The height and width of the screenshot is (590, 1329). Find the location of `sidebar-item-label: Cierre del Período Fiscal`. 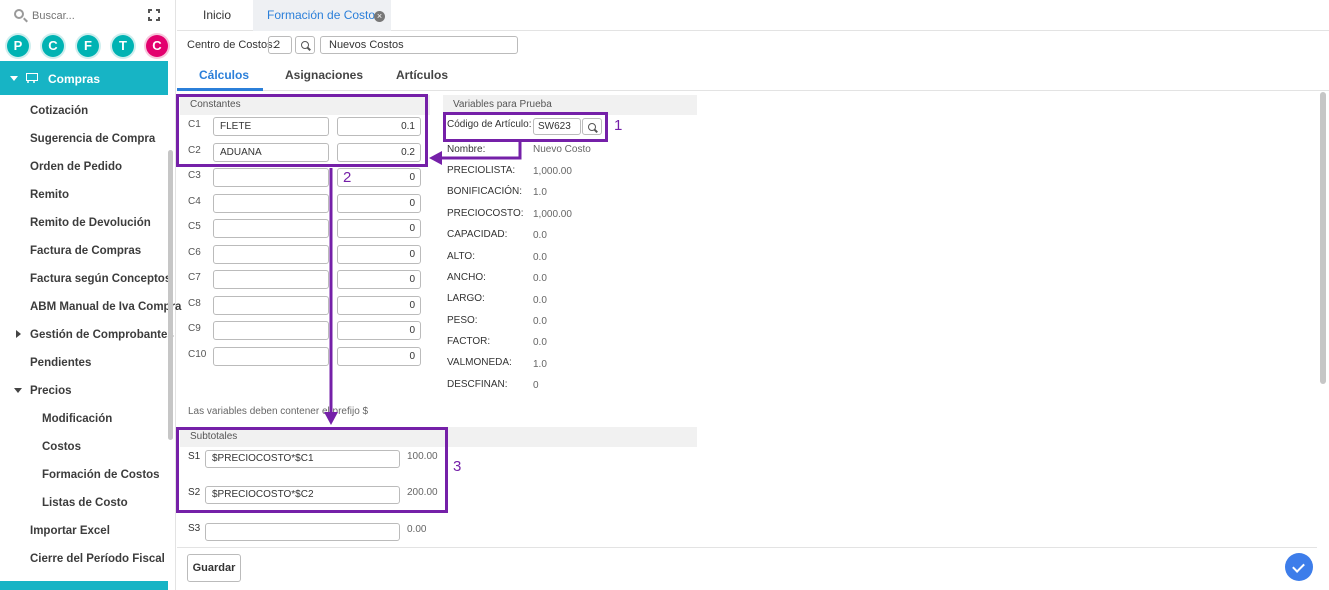

sidebar-item-label: Cierre del Período Fiscal is located at coordinates (97, 559).